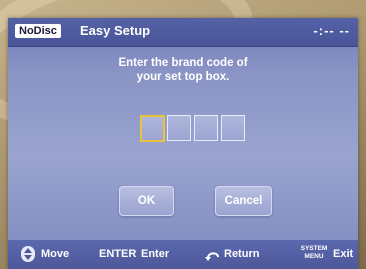  What do you see at coordinates (183, 63) in the screenshot?
I see `instruction-line-1: Enter the brand code of` at bounding box center [183, 63].